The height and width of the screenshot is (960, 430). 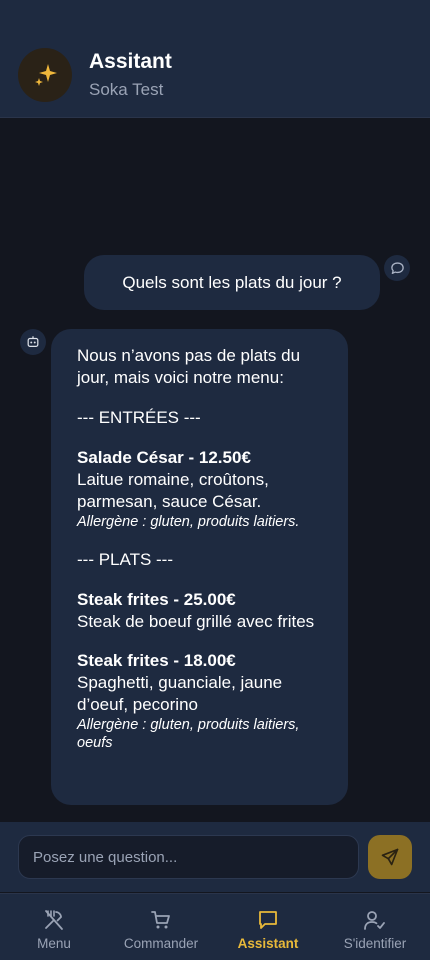 I want to click on nav-label-commander: Commander, so click(x=161, y=943).